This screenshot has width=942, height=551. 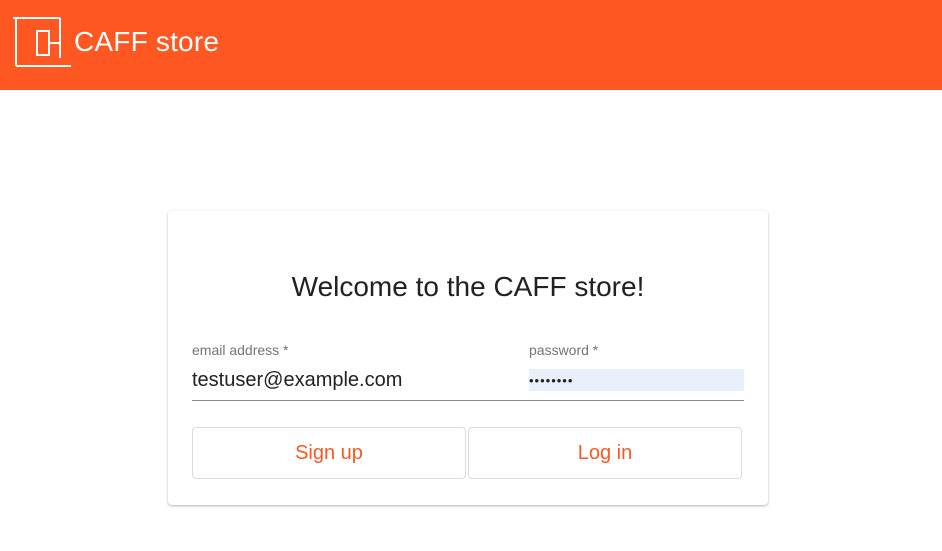 I want to click on password-field: password *, so click(x=636, y=371).